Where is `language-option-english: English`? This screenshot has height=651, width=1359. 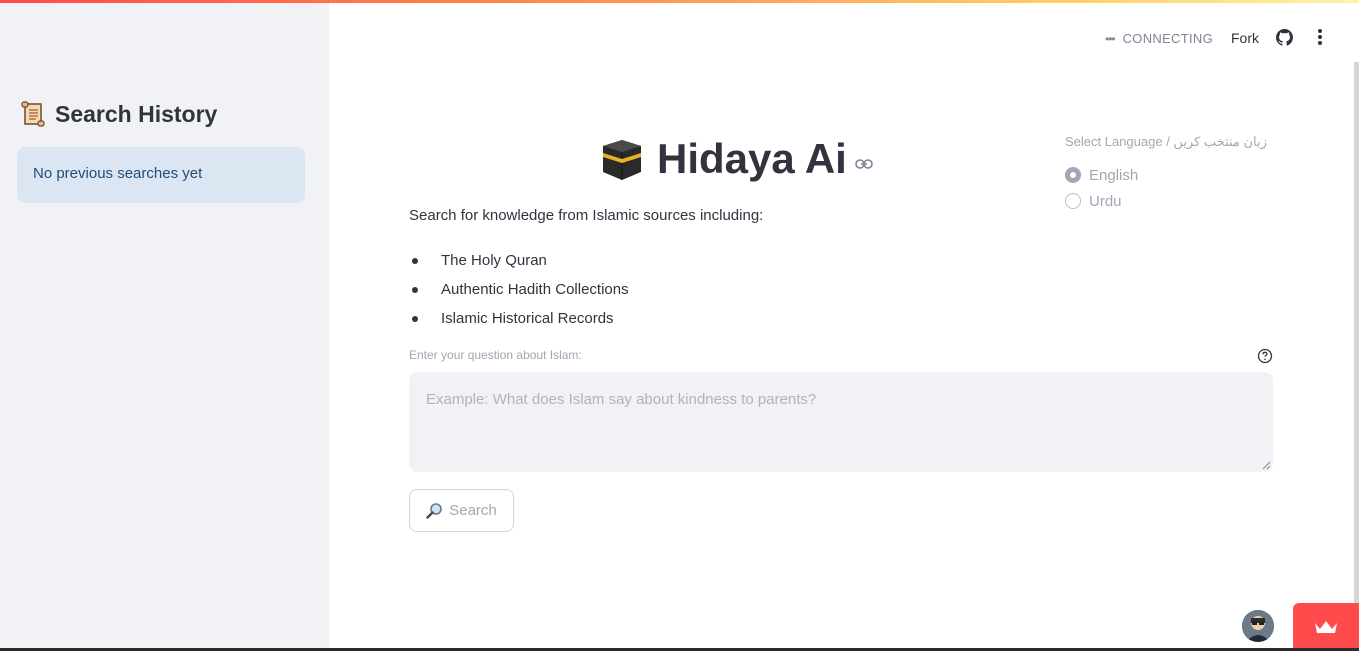
language-option-english: English is located at coordinates (1166, 175).